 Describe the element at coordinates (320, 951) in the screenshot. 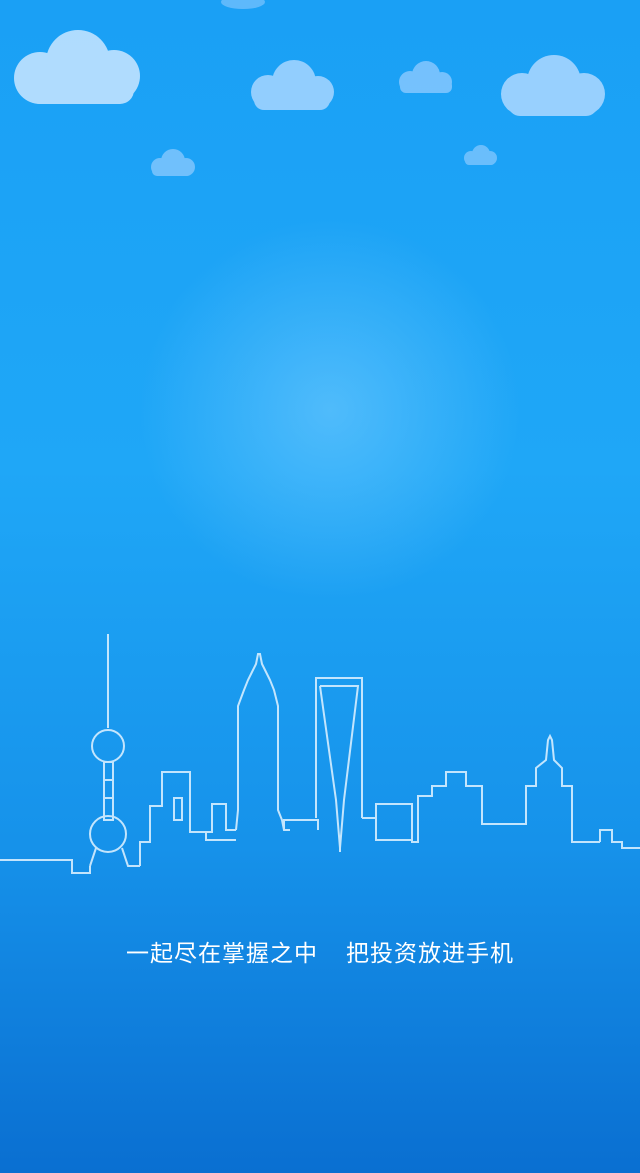

I see `slogan-text: 一起尽在掌握之中 把投资放进手机` at that location.